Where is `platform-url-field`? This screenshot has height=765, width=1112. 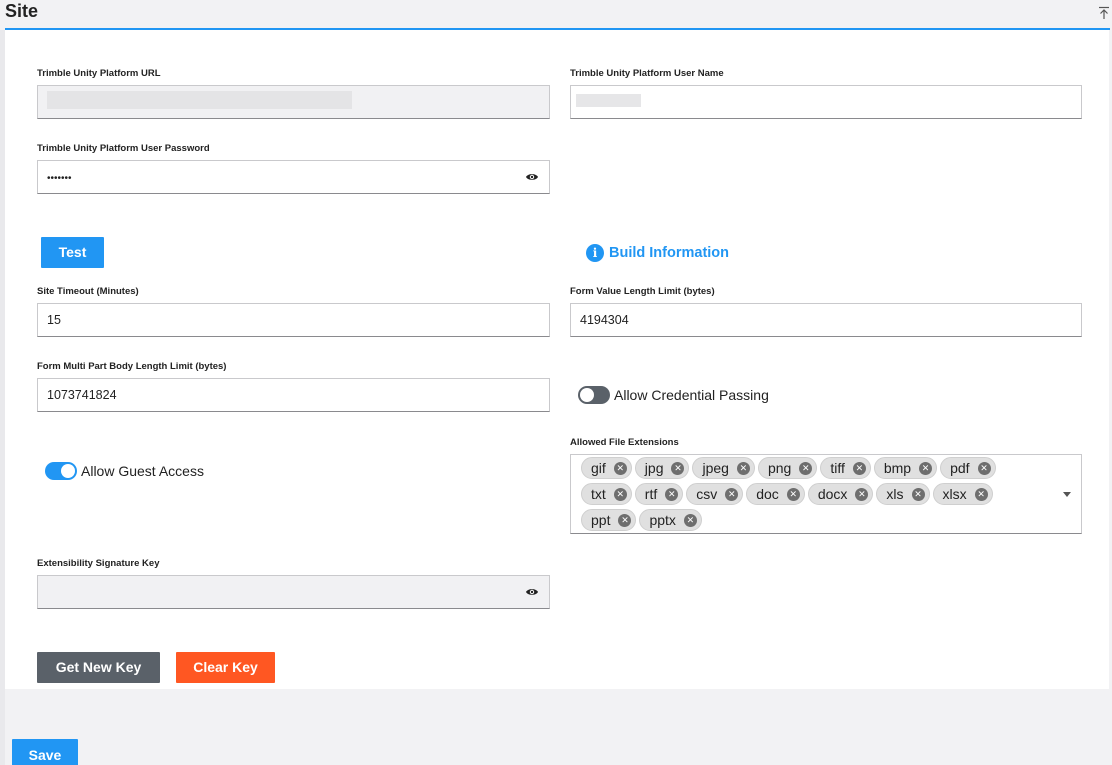 platform-url-field is located at coordinates (293, 102).